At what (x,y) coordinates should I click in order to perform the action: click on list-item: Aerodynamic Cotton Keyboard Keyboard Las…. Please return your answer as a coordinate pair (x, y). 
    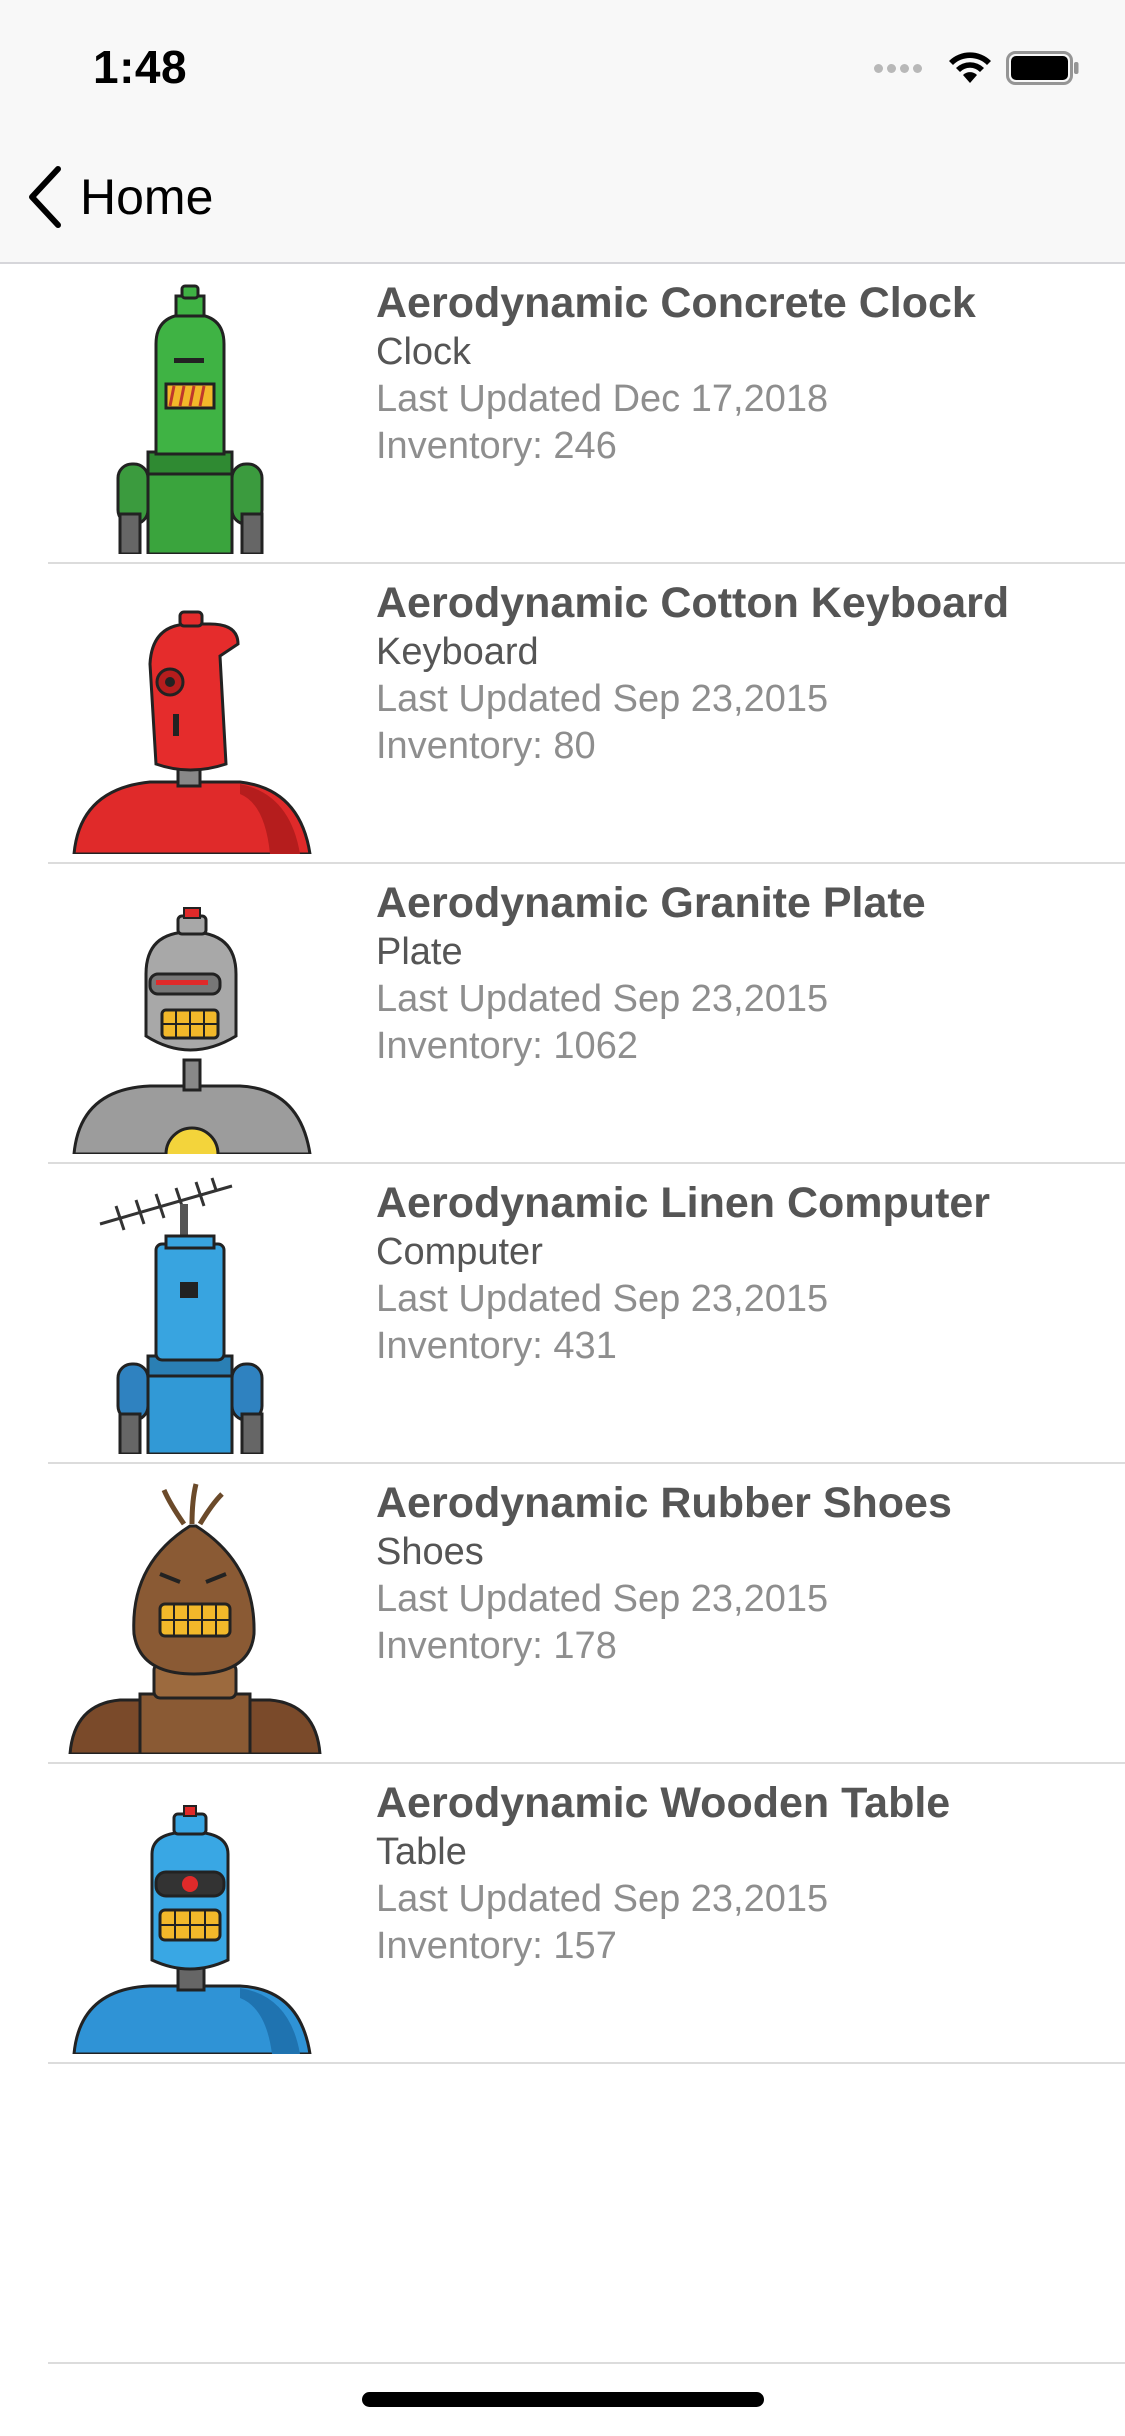
    Looking at the image, I should click on (562, 714).